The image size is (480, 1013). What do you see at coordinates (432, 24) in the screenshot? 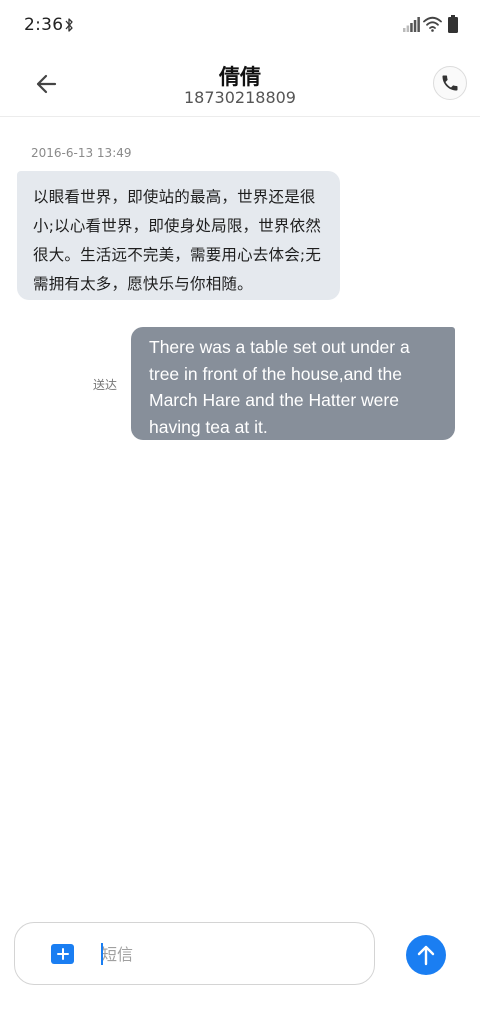
I see `wifi-icon` at bounding box center [432, 24].